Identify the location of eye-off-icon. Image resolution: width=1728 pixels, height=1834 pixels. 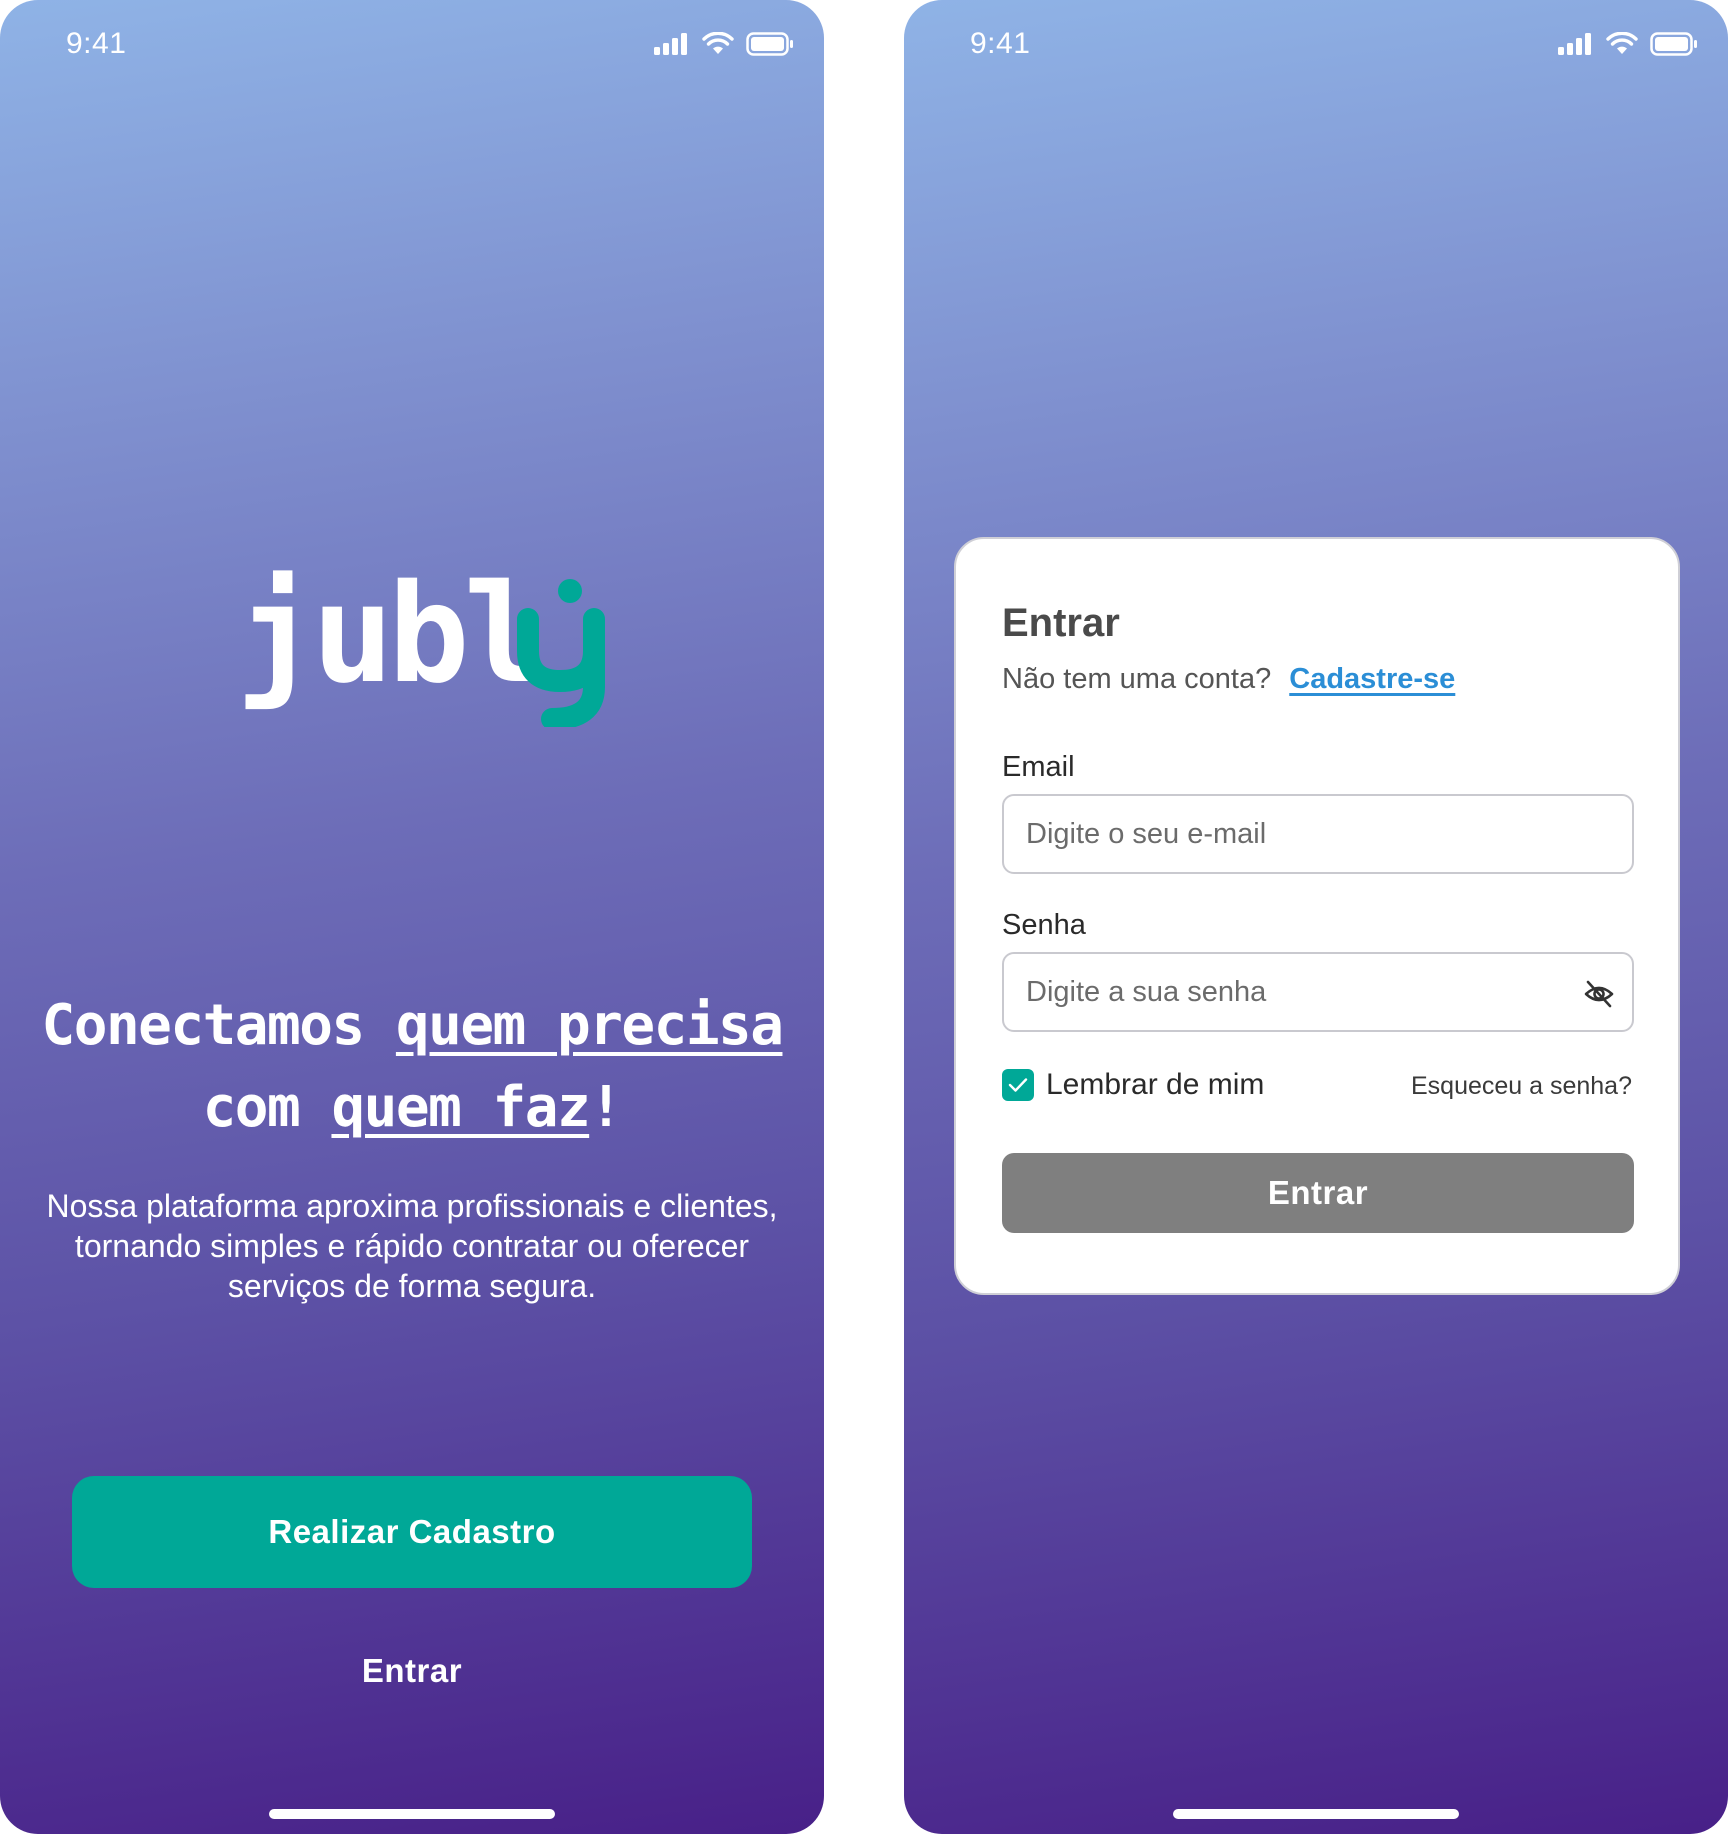
(1599, 994).